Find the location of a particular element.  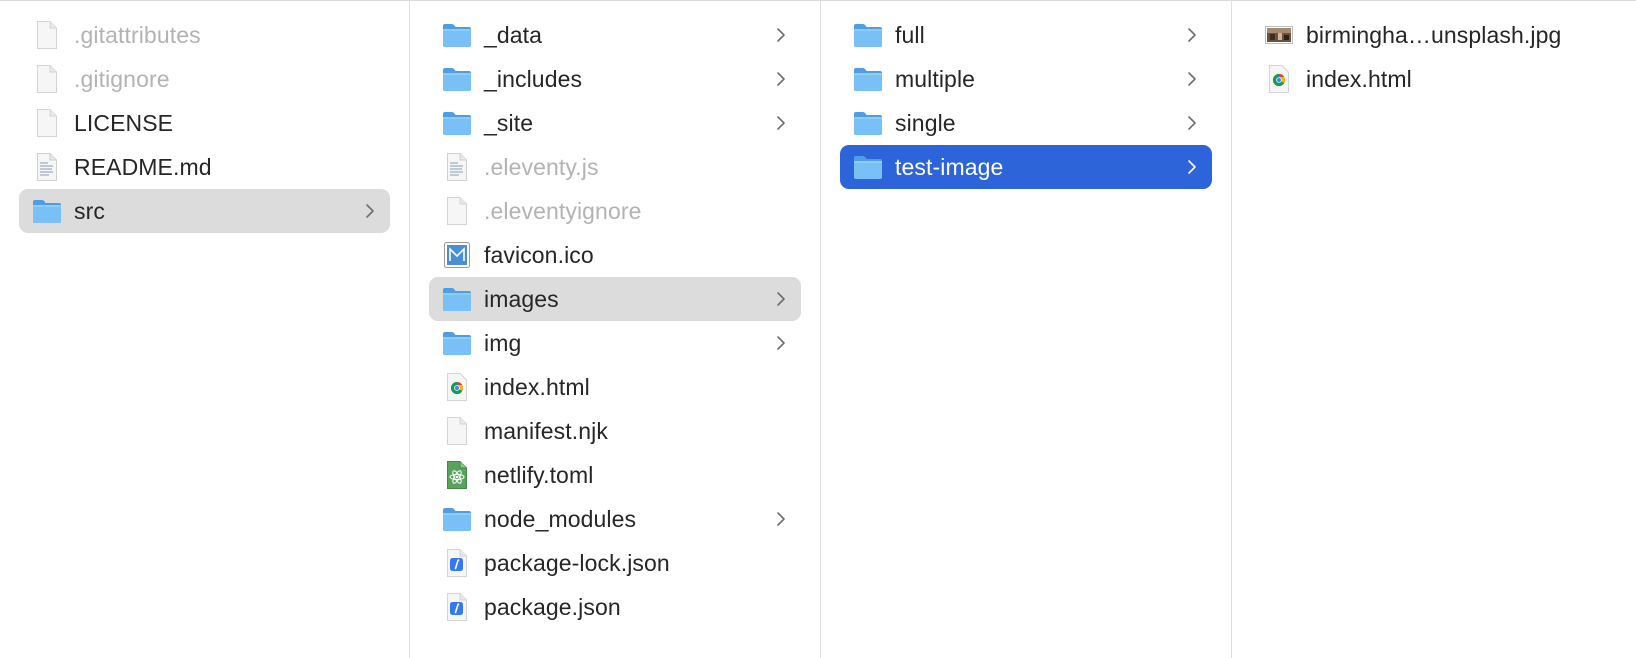

folder-row-single: single is located at coordinates (1026, 123).